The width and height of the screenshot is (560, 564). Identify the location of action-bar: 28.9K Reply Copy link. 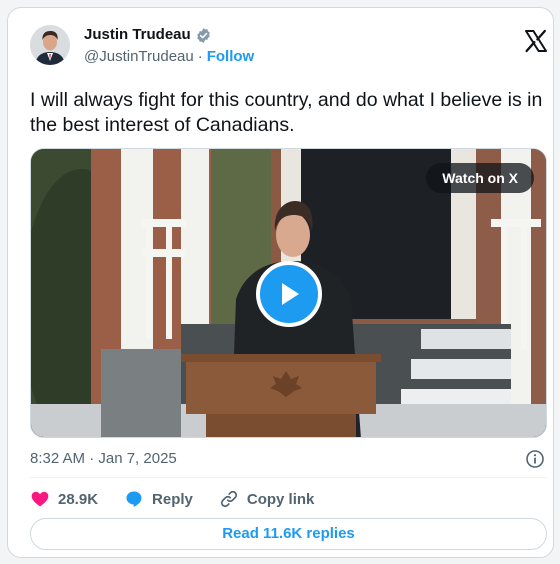
(185, 499).